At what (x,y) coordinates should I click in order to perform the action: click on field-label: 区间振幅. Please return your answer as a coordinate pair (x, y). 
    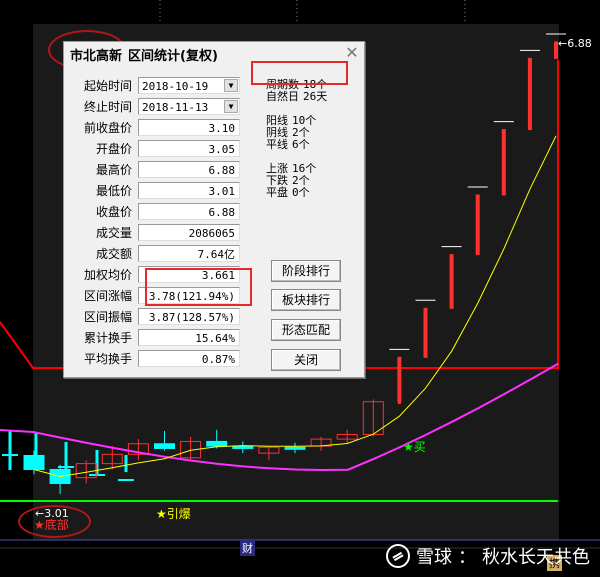
    Looking at the image, I should click on (107, 317).